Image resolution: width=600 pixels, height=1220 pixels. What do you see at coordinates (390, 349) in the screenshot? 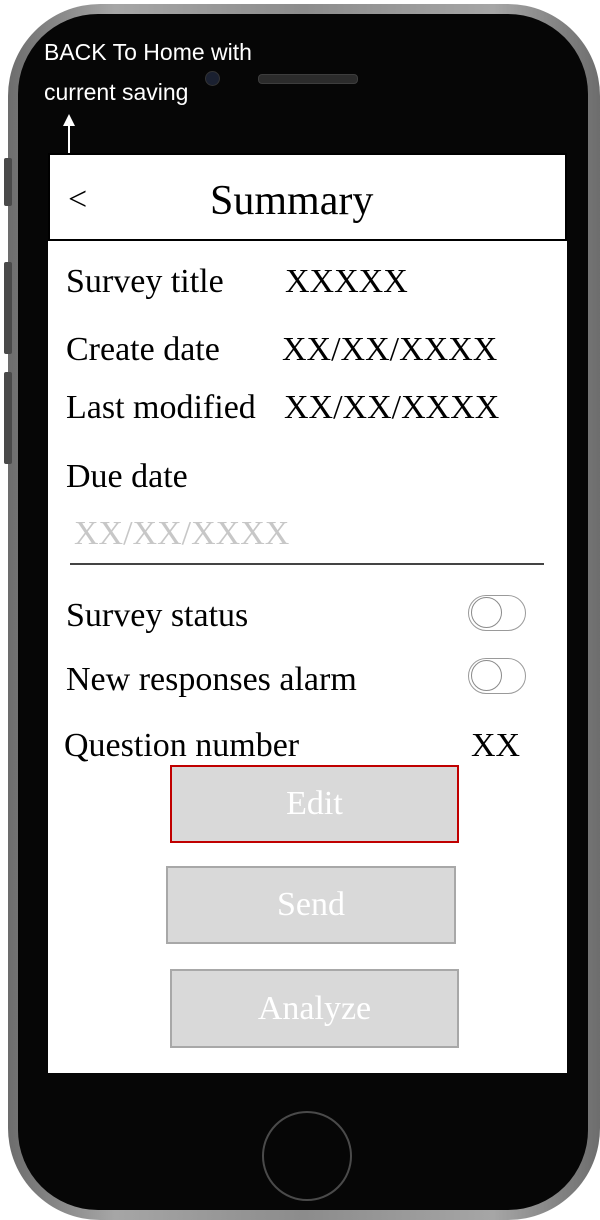
I see `create-date-value: XX/XX/XXXX` at bounding box center [390, 349].